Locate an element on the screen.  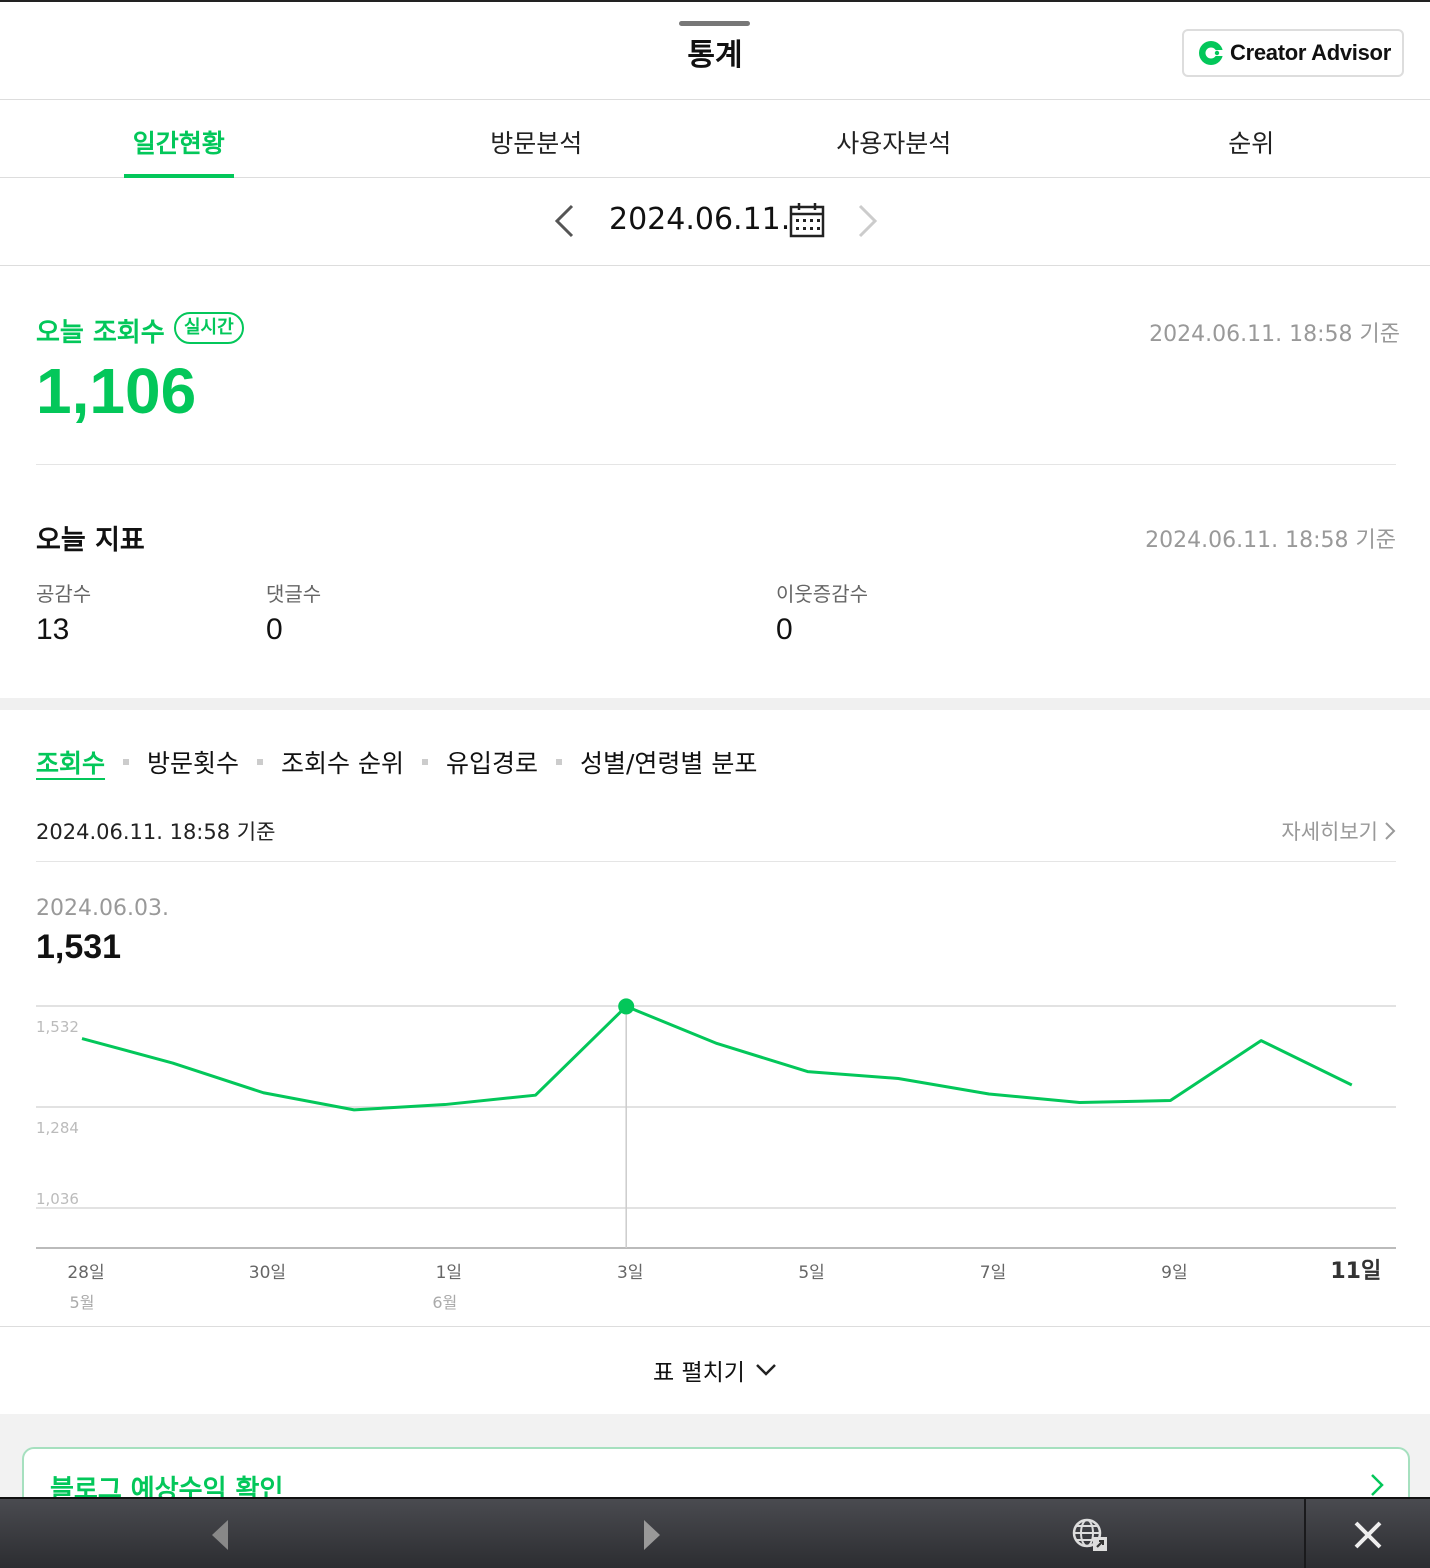
date-navigator: 2024.06.11. is located at coordinates (715, 222).